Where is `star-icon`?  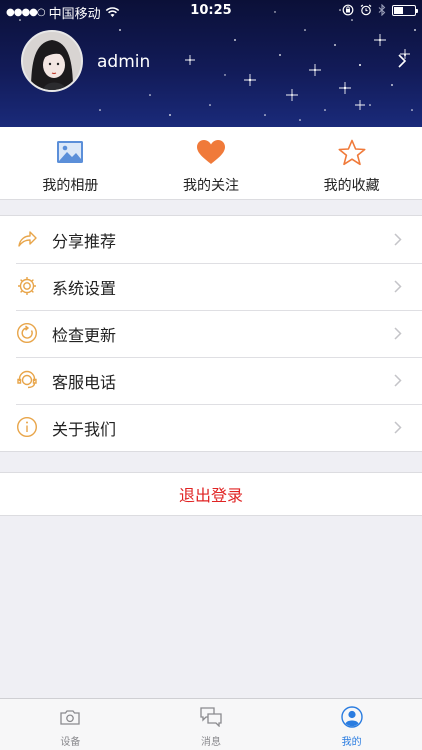
star-icon is located at coordinates (352, 152).